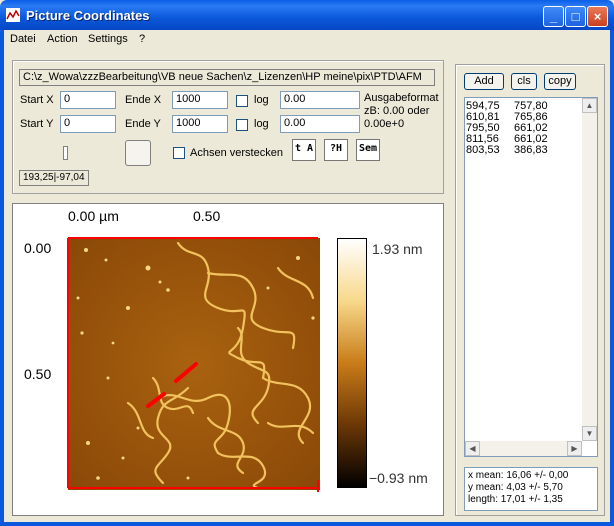  What do you see at coordinates (397, 111) in the screenshot?
I see `format-hint-2: zB: 0.00 oder` at bounding box center [397, 111].